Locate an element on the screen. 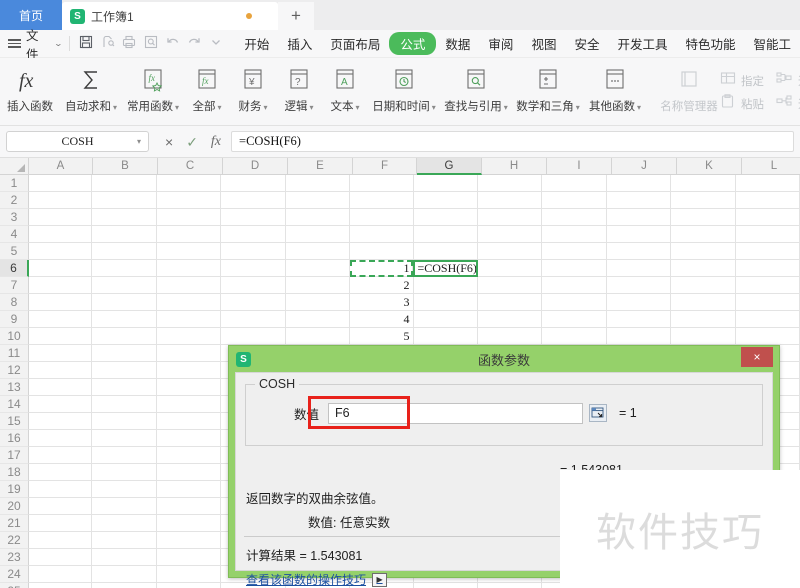 This screenshot has width=800, height=588. column-header-J: J is located at coordinates (644, 166).